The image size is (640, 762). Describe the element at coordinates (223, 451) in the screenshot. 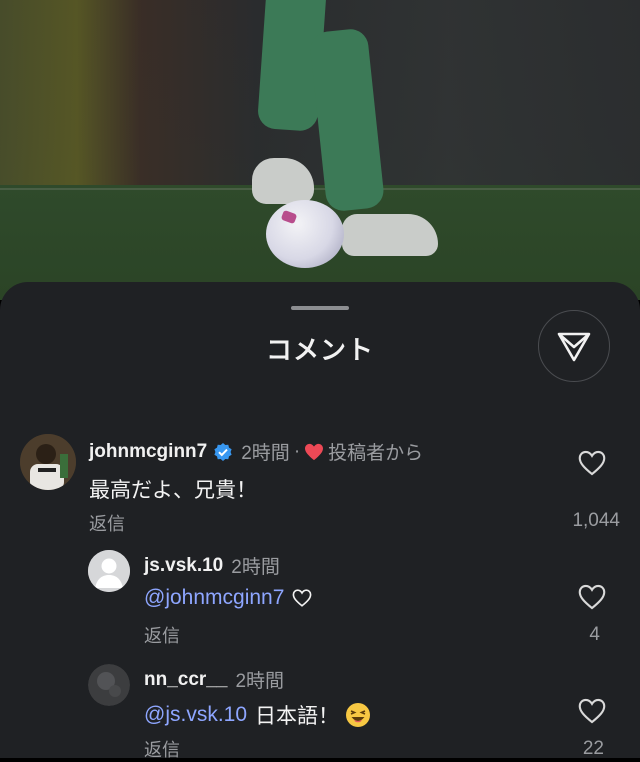

I see `verified-icon` at that location.